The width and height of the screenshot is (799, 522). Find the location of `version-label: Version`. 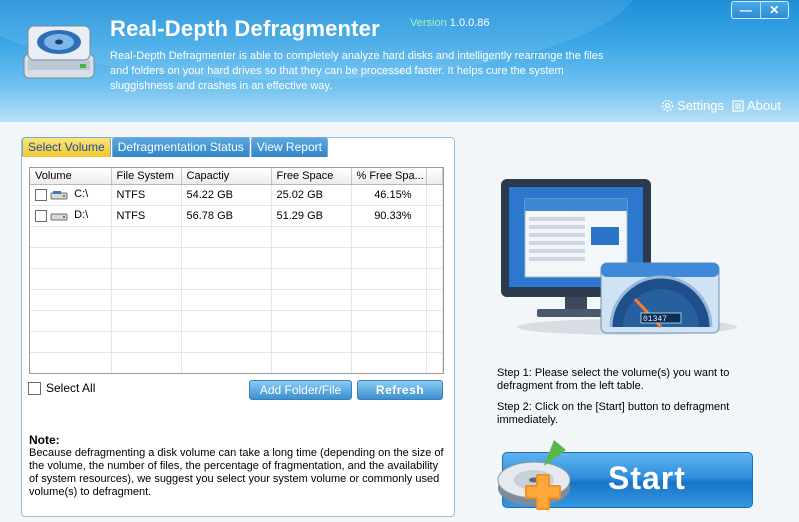

version-label: Version is located at coordinates (428, 23).